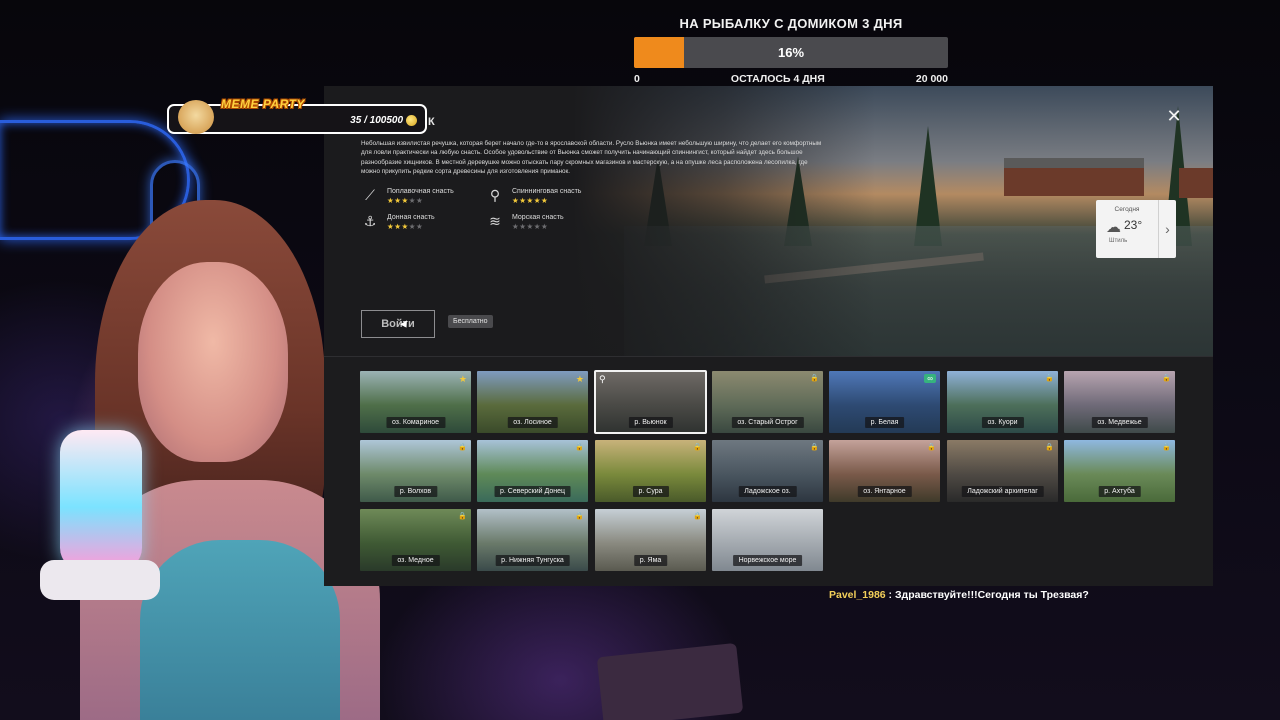 This screenshot has height=720, width=1280. Describe the element at coordinates (791, 23) in the screenshot. I see `event-title: НА РЫБАЛКУ С ДОМИКОМ 3 ДНЯ` at that location.